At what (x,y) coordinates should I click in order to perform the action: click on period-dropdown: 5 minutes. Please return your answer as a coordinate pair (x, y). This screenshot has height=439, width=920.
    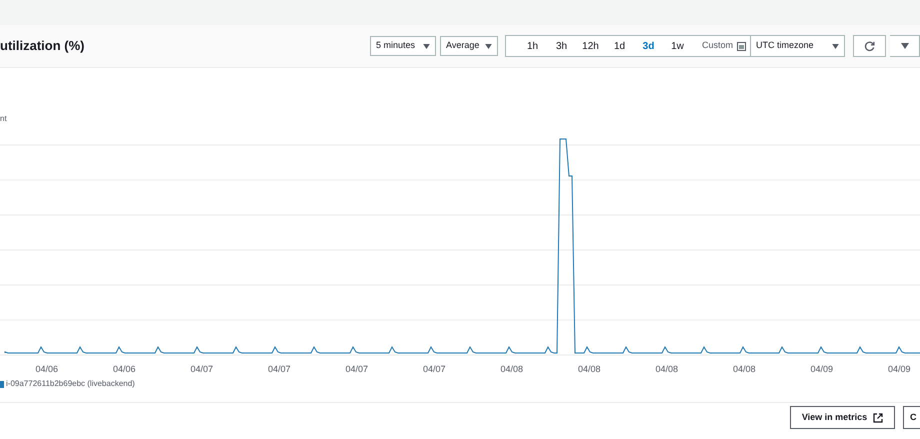
    Looking at the image, I should click on (403, 46).